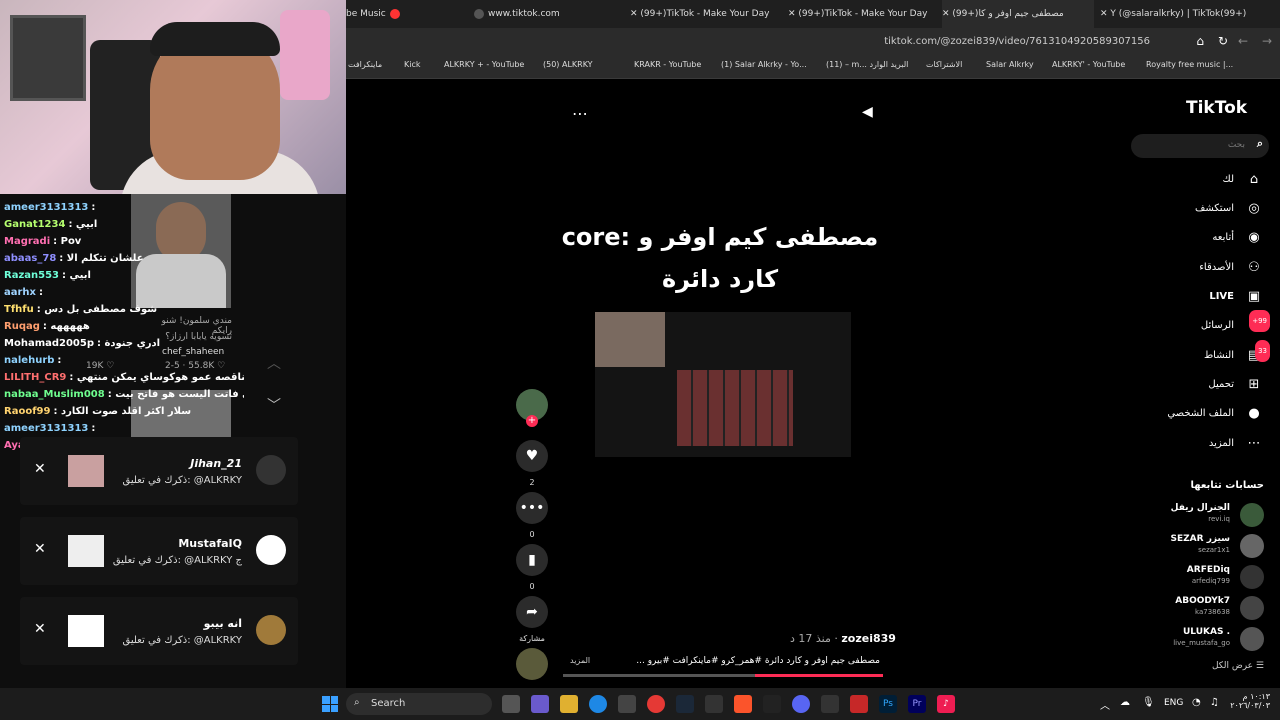  I want to click on language-indicator: ENG, so click(1173, 703).